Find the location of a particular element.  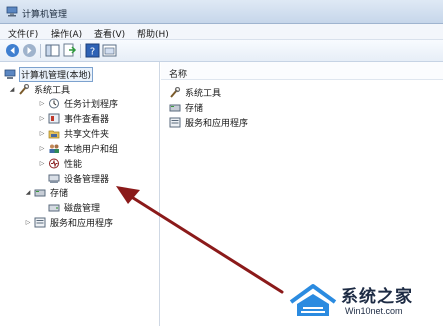

tree-item-label: 共享文件夹 is located at coordinates (87, 134).